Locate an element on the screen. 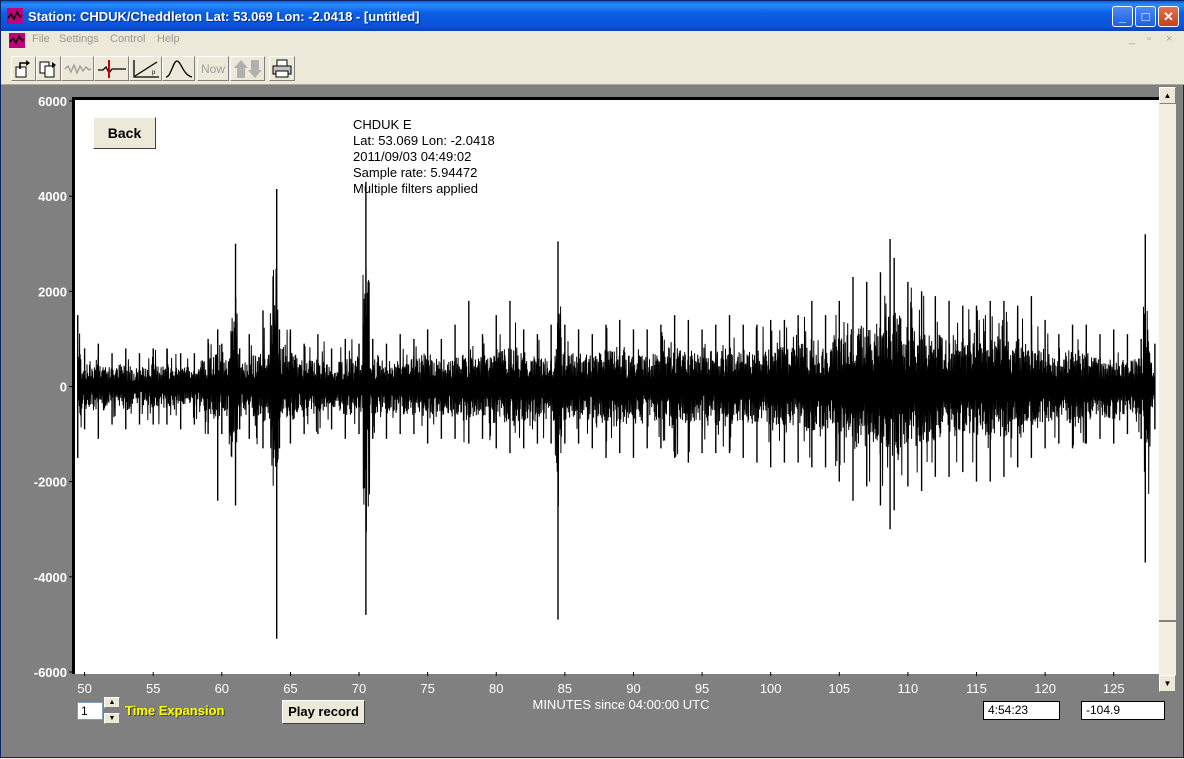 The width and height of the screenshot is (1184, 759). x-tick-label: 85 is located at coordinates (565, 688).